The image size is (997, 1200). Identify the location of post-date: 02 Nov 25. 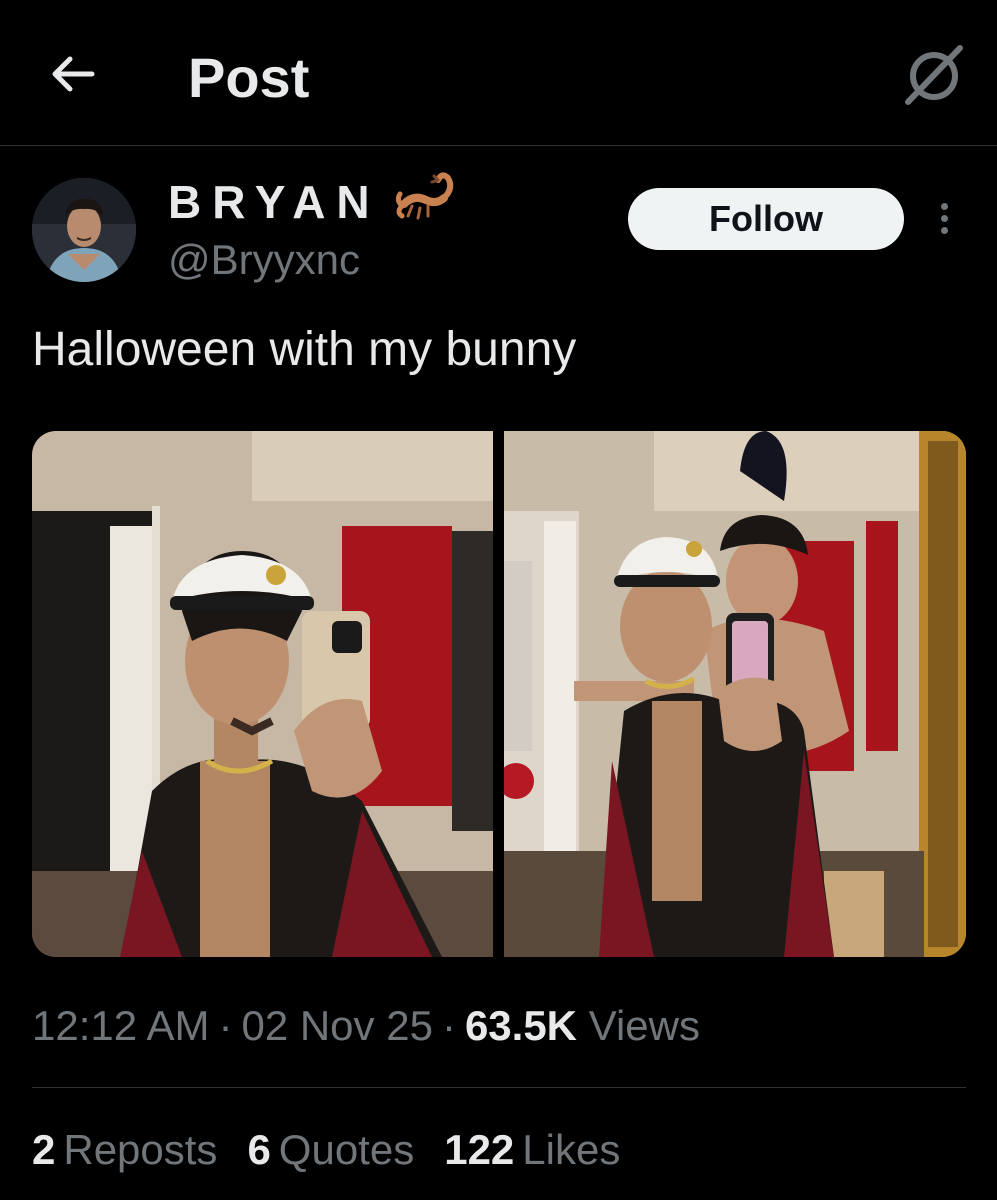
(337, 1025).